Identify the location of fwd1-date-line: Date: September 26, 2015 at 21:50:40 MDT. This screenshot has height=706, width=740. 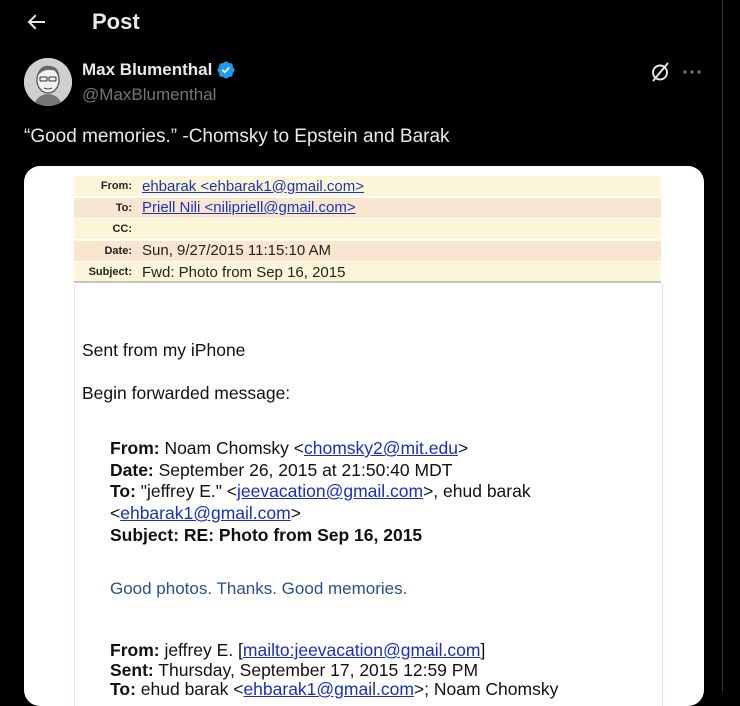
(281, 470).